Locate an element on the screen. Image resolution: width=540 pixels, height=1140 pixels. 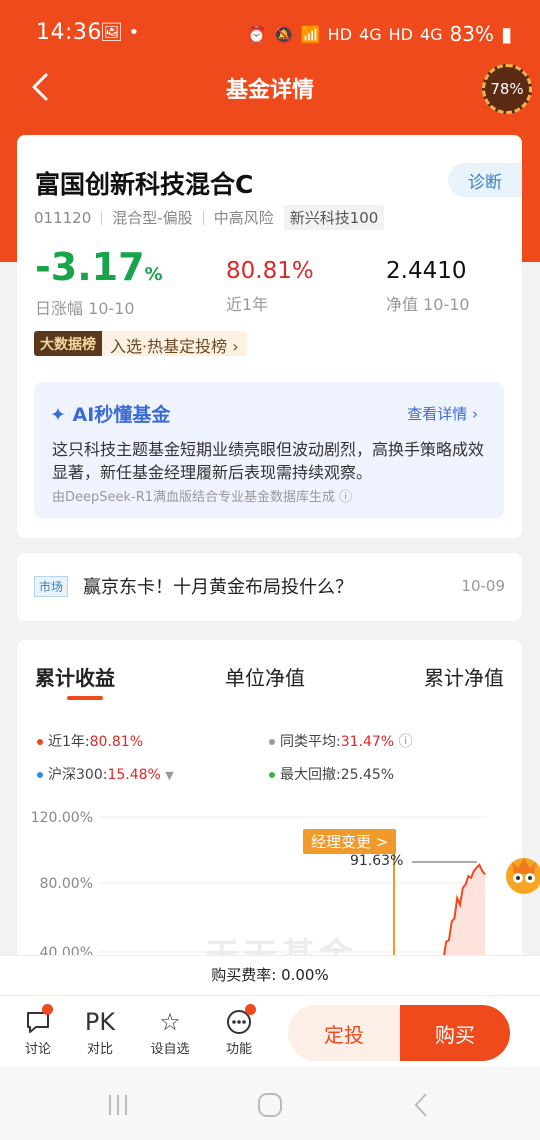
back-nav-icon is located at coordinates (422, 1107).